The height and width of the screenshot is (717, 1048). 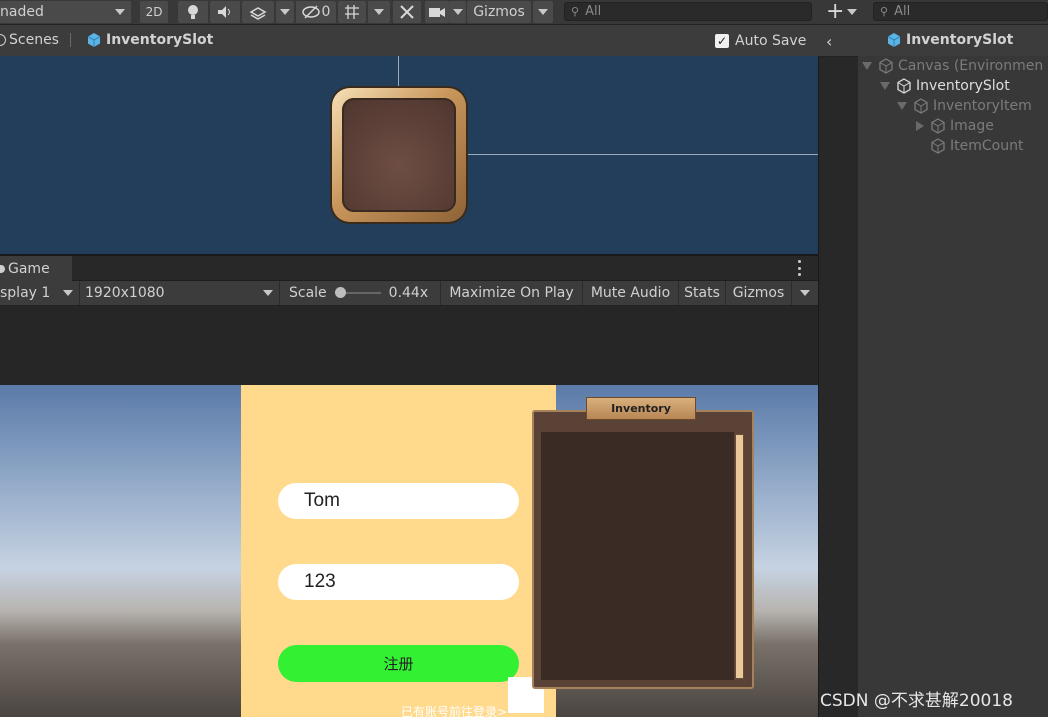 I want to click on inventory-title-plate: Inventory, so click(x=641, y=408).